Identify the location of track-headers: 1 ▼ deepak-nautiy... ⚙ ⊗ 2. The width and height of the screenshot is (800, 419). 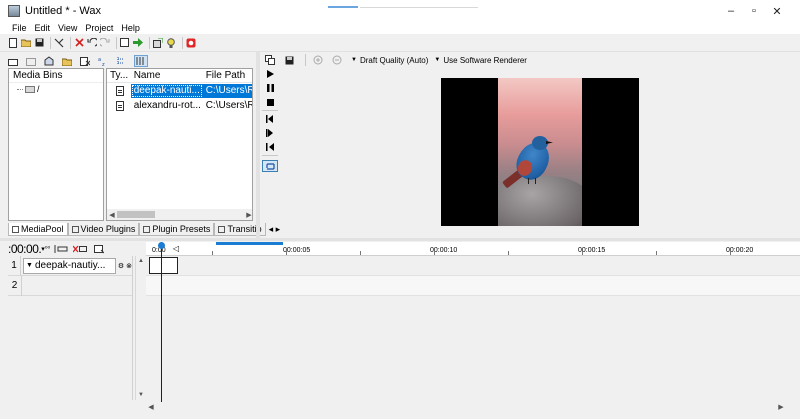
(70, 327).